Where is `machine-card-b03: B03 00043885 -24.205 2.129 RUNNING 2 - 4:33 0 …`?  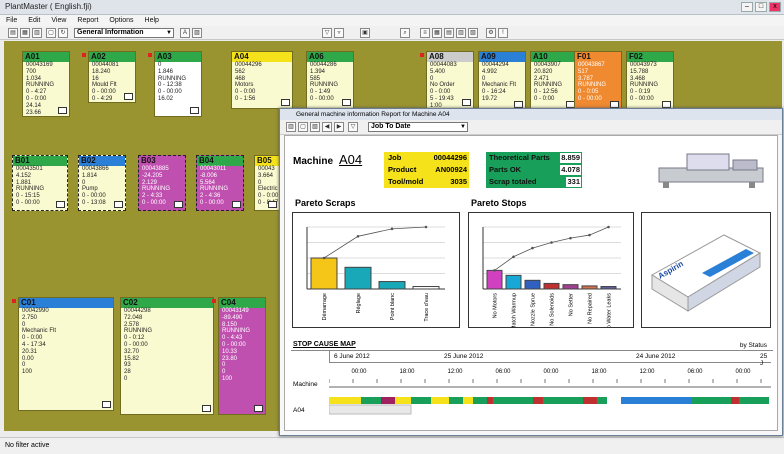
machine-card-b03: B03 00043885 -24.205 2.129 RUNNING 2 - 4:33 0 … is located at coordinates (162, 183).